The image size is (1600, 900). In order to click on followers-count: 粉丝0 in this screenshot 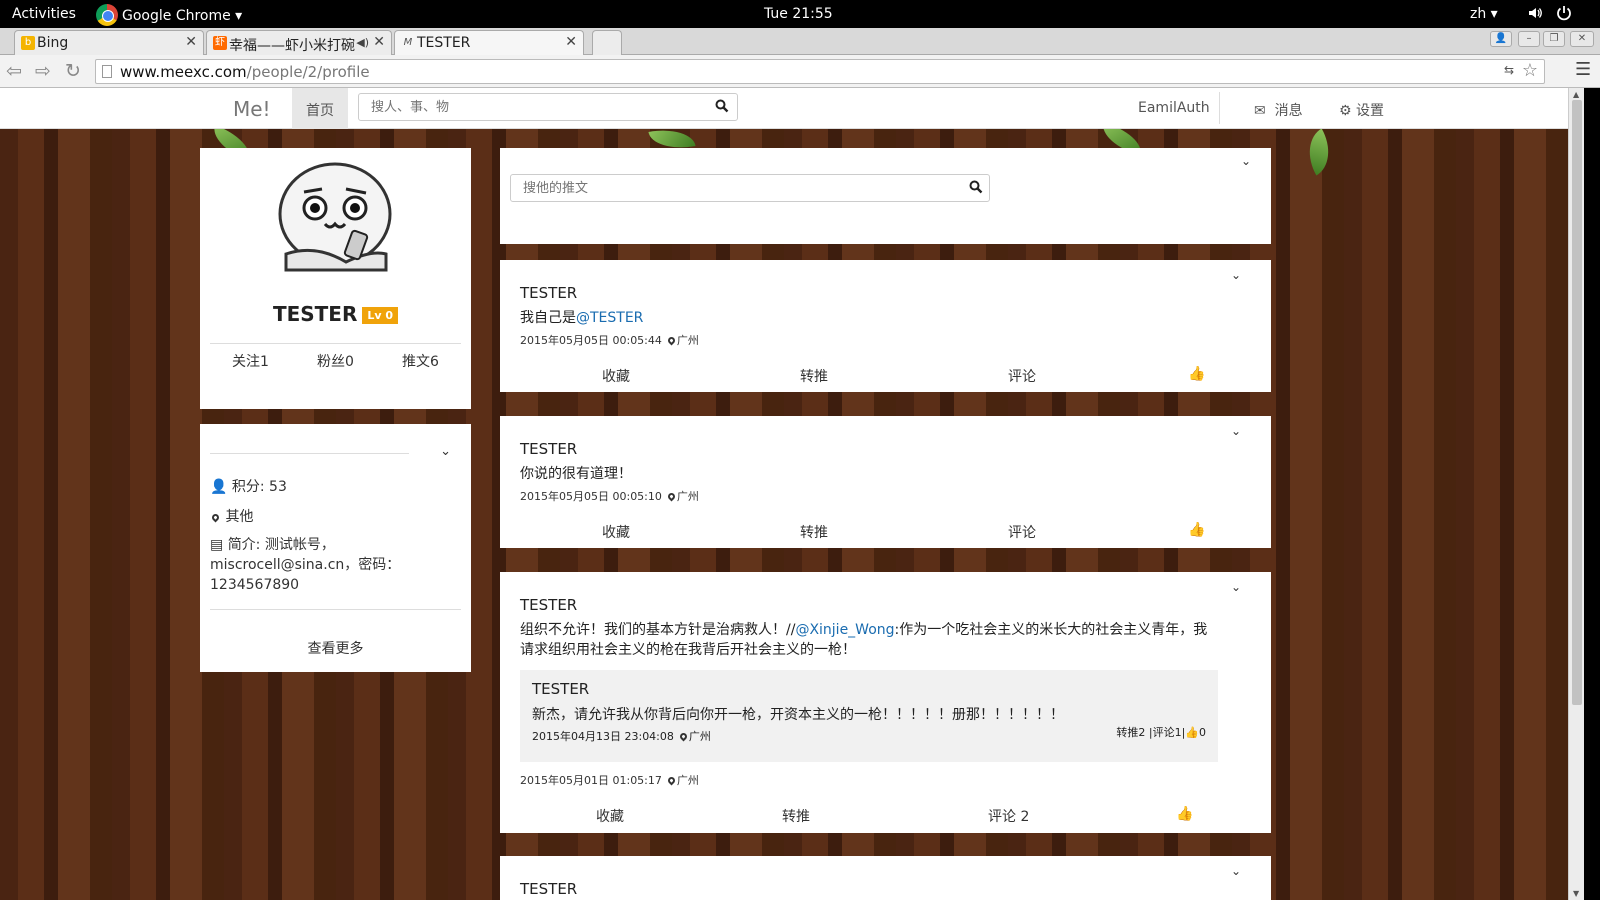, I will do `click(335, 361)`.